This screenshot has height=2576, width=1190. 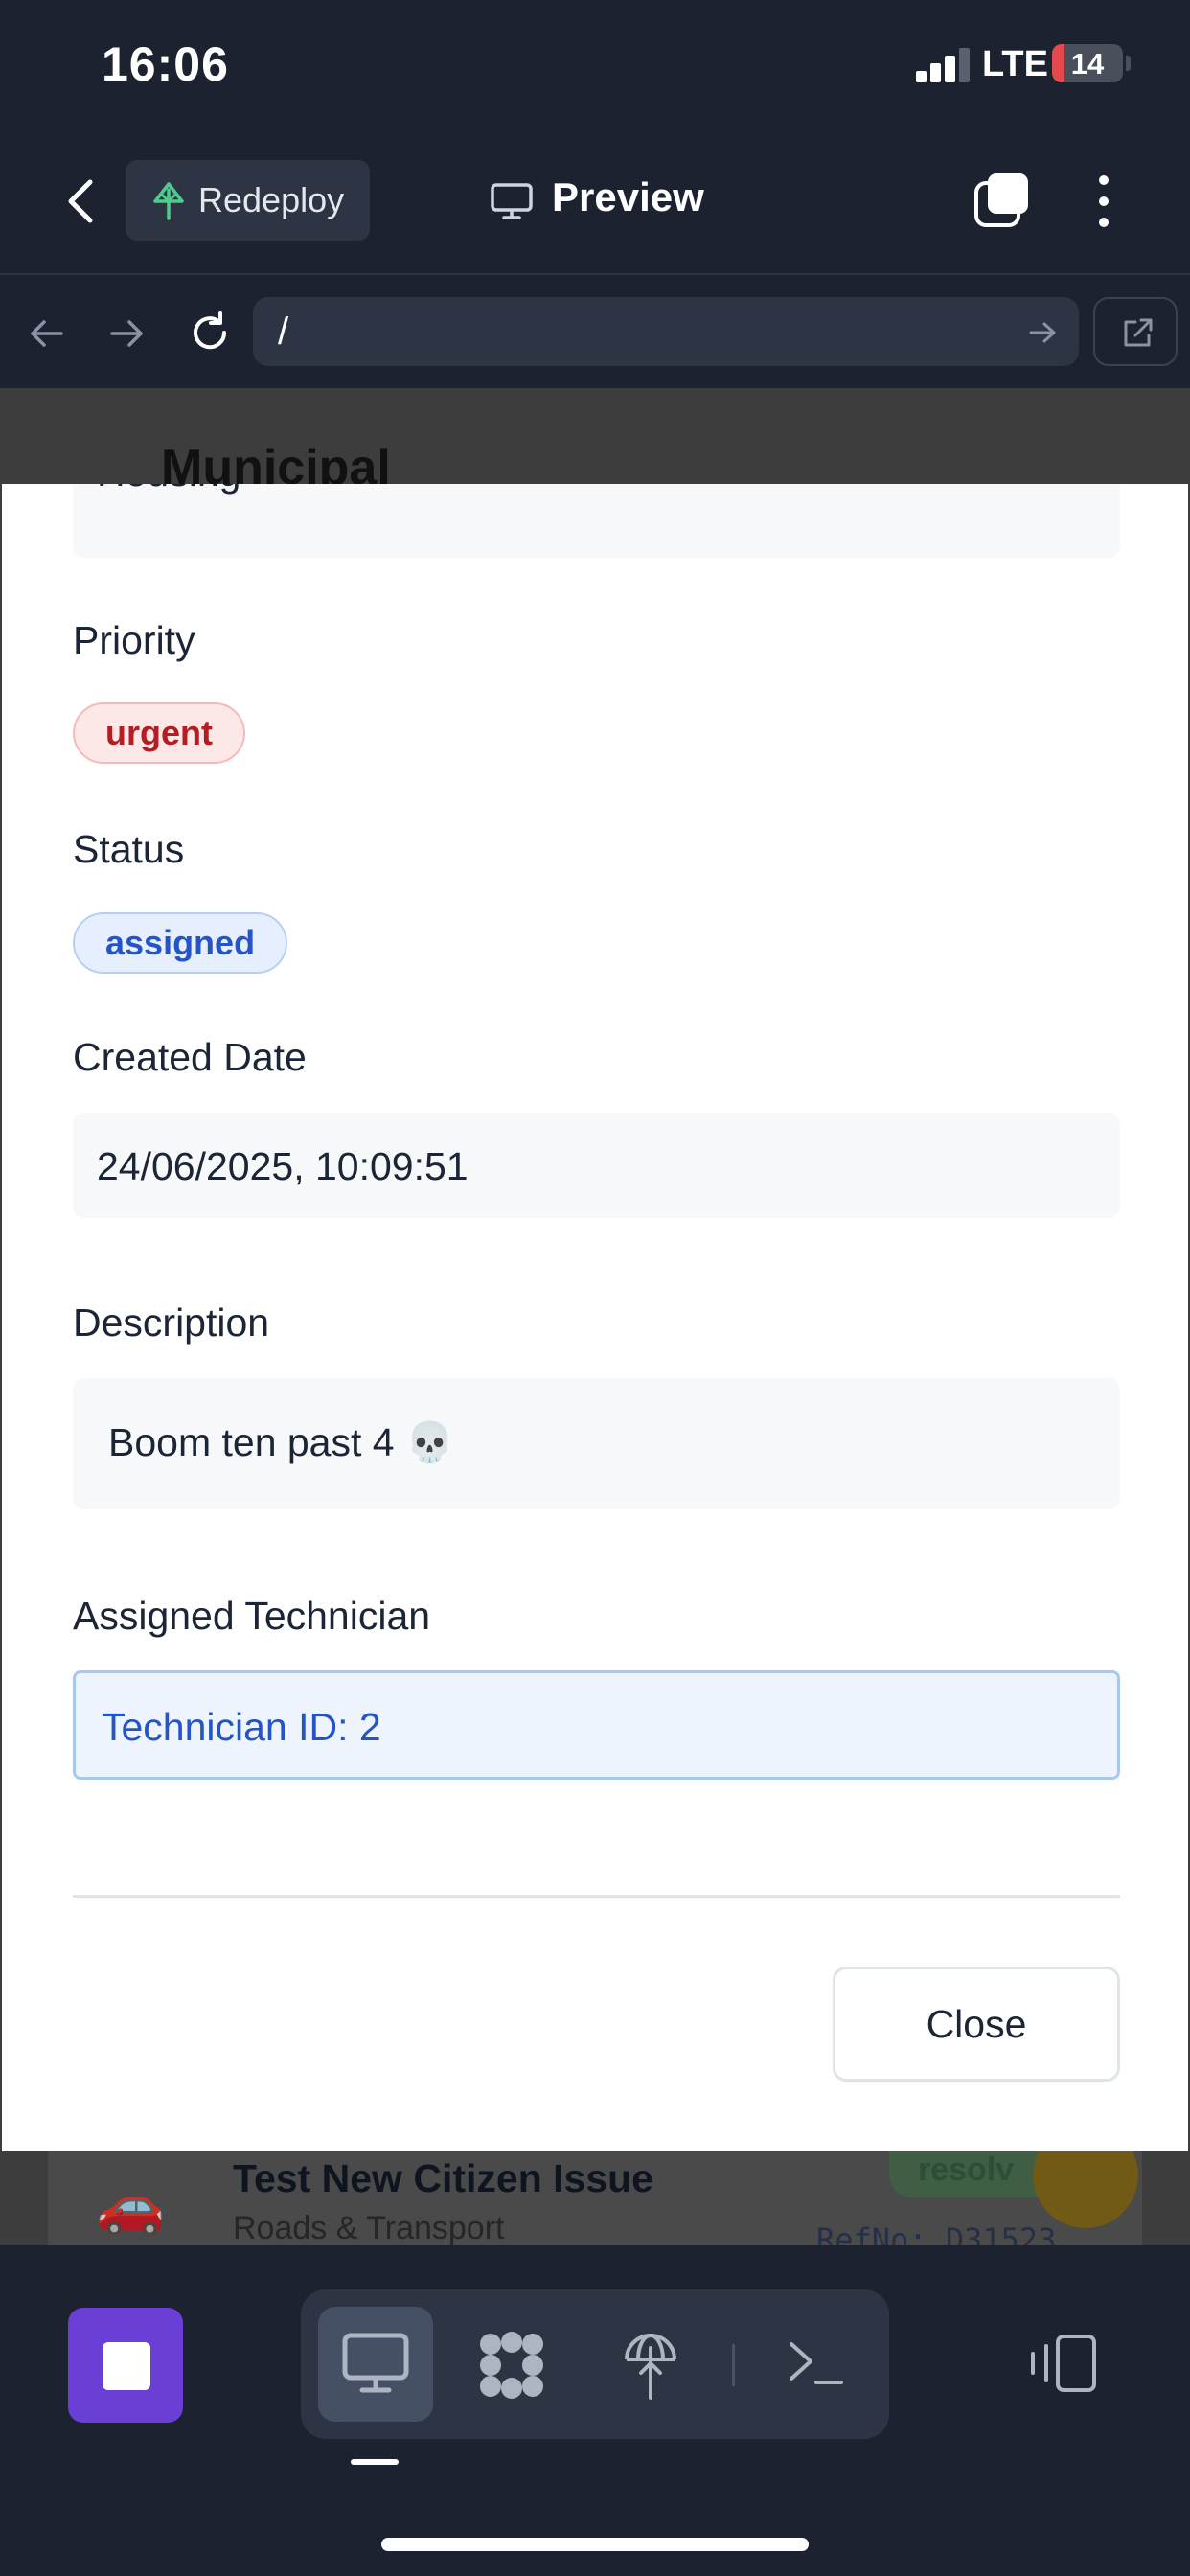 I want to click on reload-icon, so click(x=210, y=330).